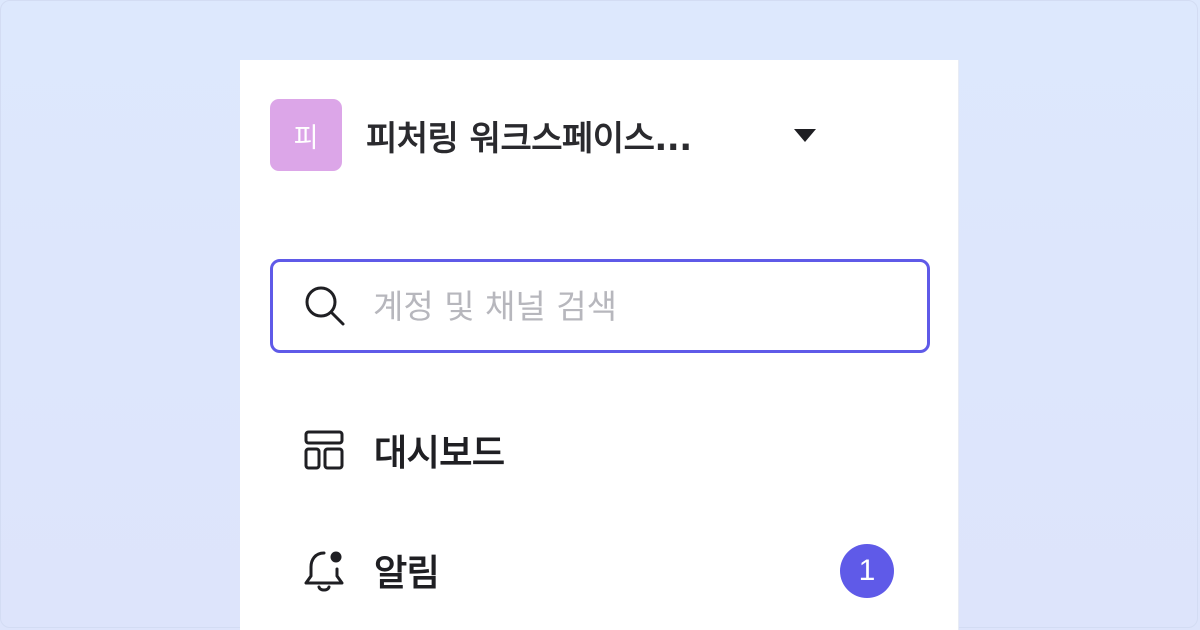 This screenshot has width=1200, height=630. Describe the element at coordinates (324, 450) in the screenshot. I see `dashboard-icon` at that location.